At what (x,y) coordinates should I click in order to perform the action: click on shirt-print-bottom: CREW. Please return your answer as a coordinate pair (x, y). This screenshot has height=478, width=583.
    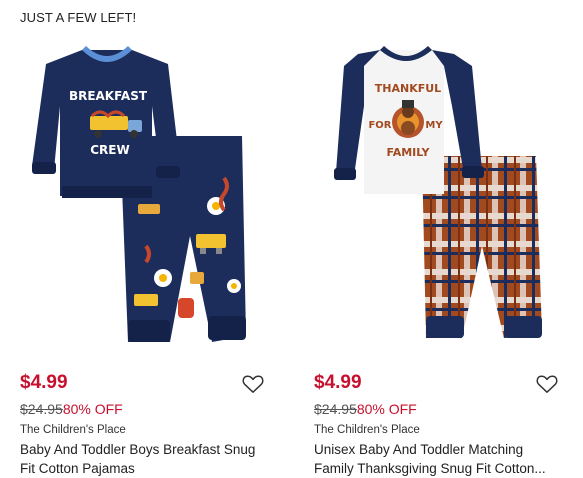
    Looking at the image, I should click on (109, 150).